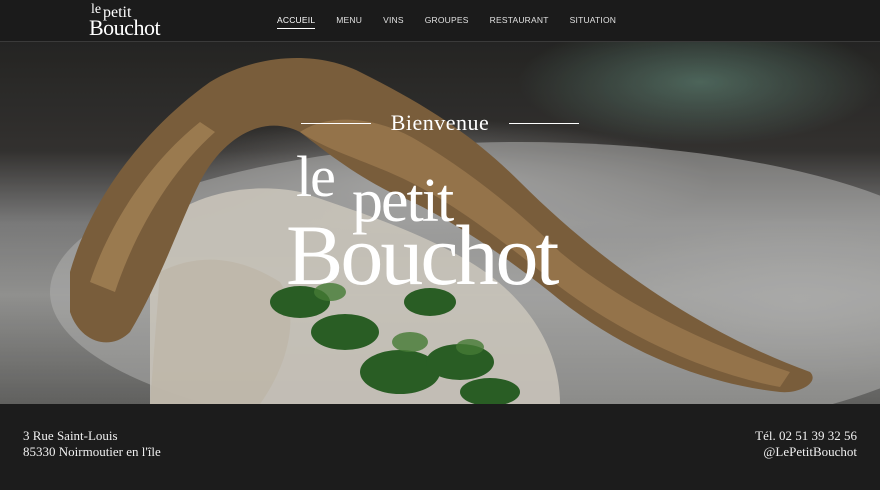  I want to click on site-logo: le petit Bouchot, so click(131, 21).